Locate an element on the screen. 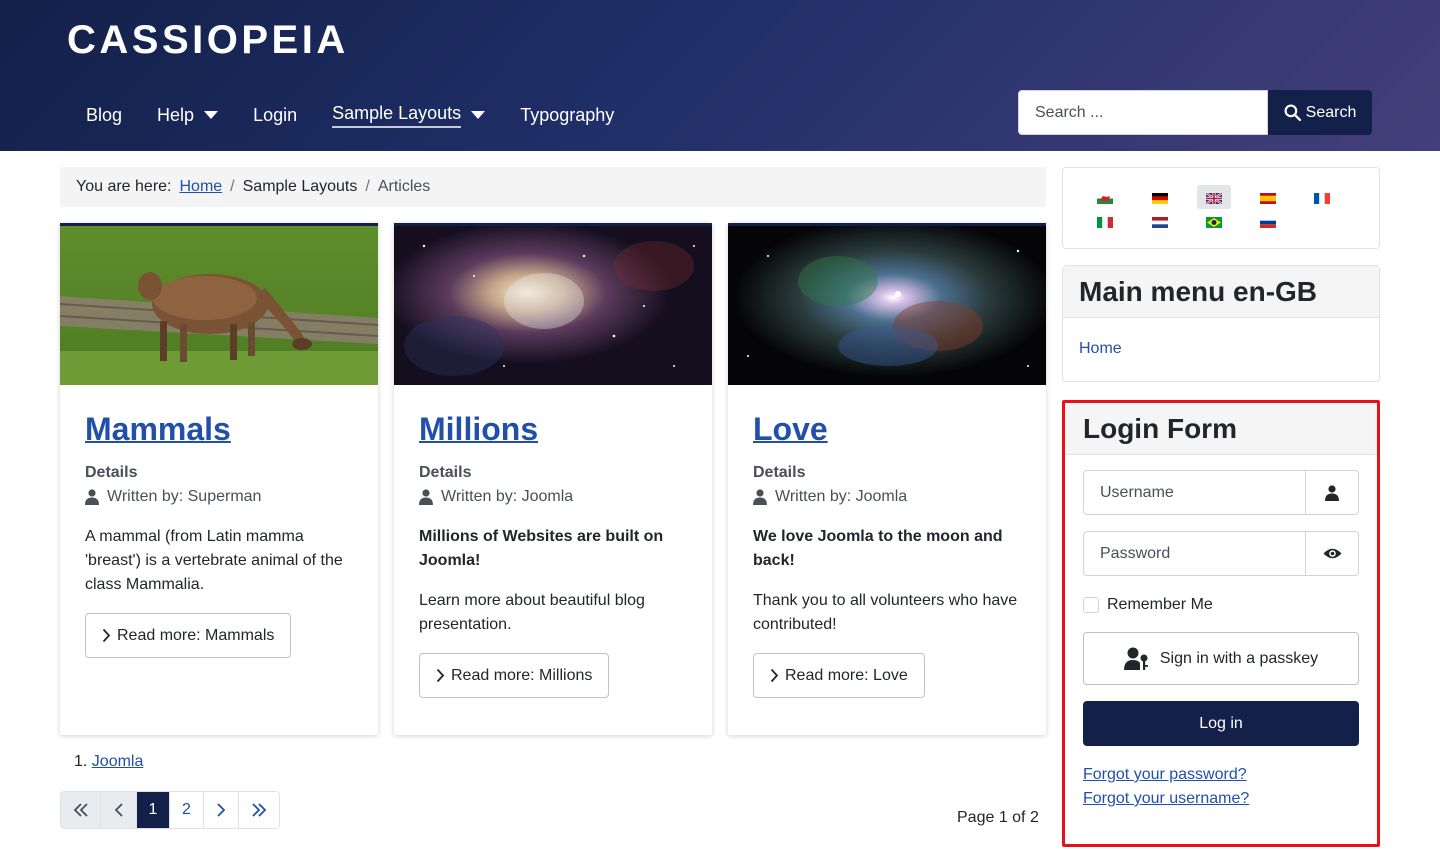 This screenshot has width=1440, height=850. pagination-prev is located at coordinates (119, 810).